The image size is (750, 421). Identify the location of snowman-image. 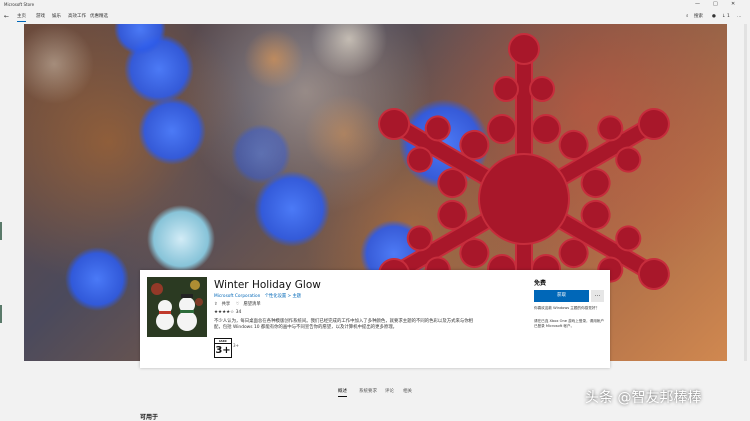
(177, 307).